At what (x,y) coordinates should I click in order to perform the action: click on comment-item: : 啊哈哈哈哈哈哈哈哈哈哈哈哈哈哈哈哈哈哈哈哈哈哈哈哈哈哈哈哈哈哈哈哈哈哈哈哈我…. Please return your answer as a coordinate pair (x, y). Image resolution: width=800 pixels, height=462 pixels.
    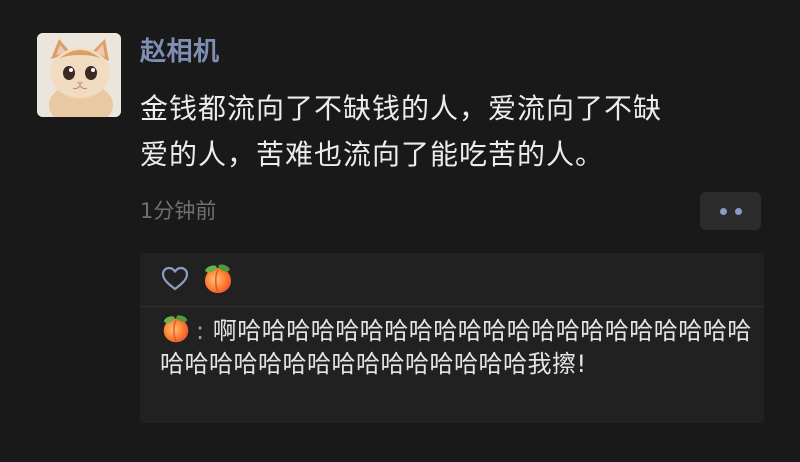
    Looking at the image, I should click on (457, 347).